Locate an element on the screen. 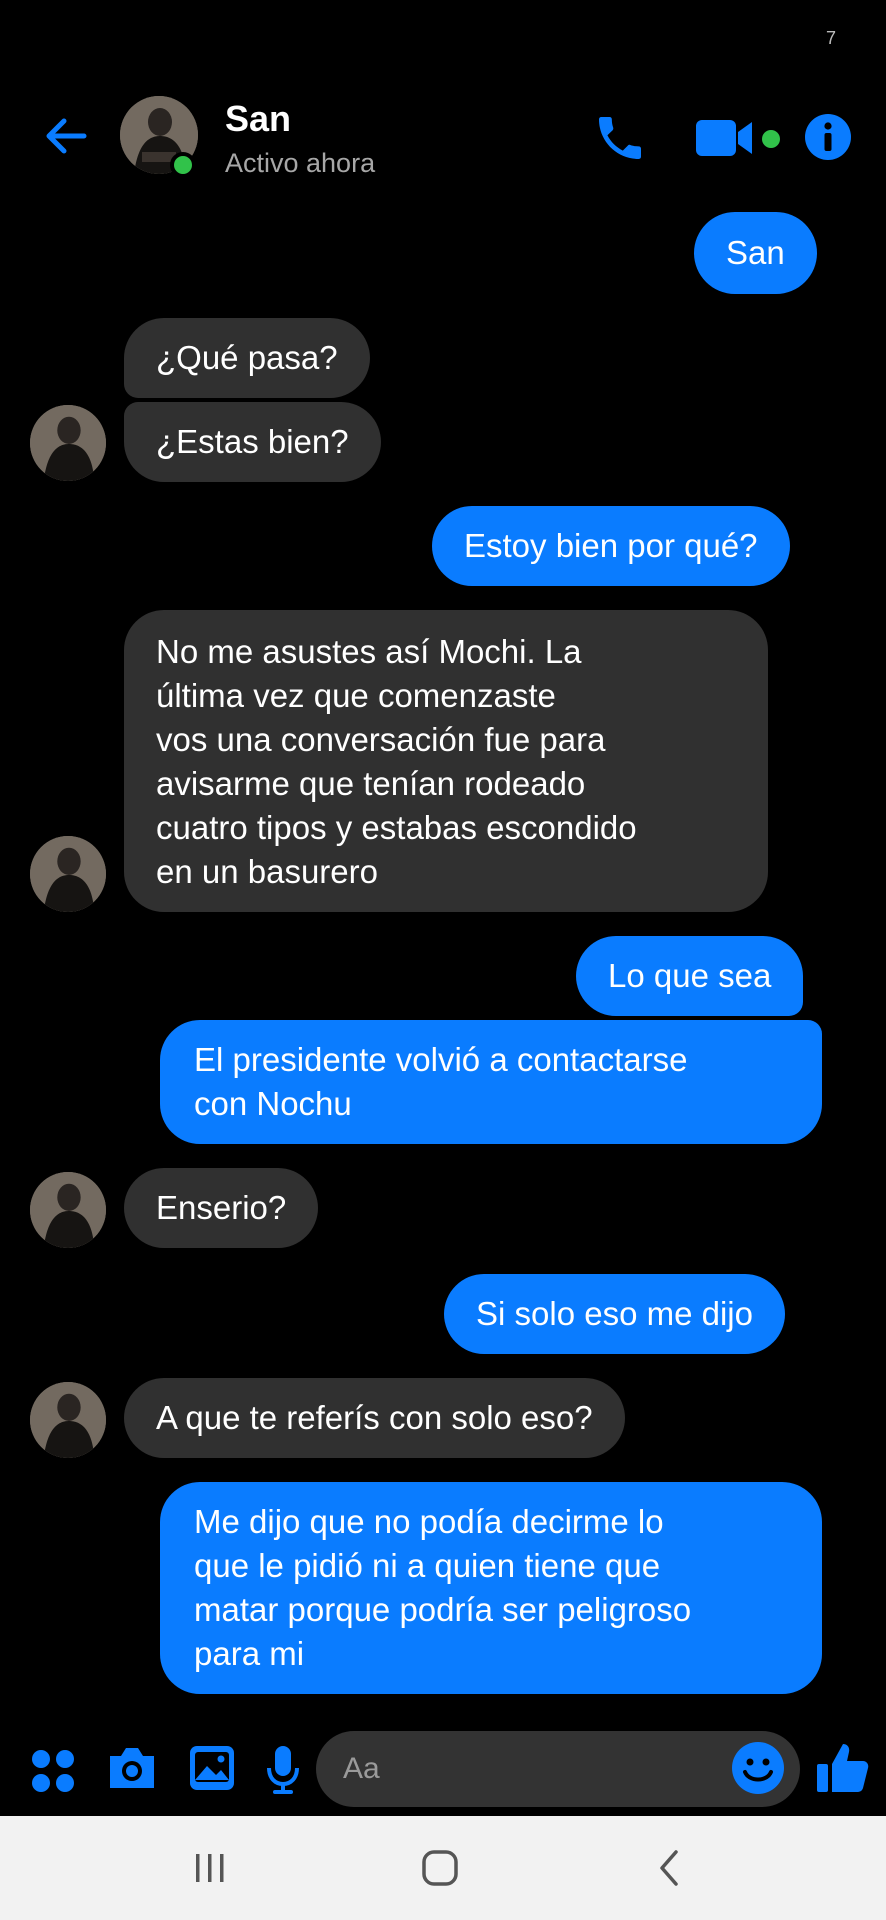 The height and width of the screenshot is (1920, 886). voice-call-button is located at coordinates (620, 138).